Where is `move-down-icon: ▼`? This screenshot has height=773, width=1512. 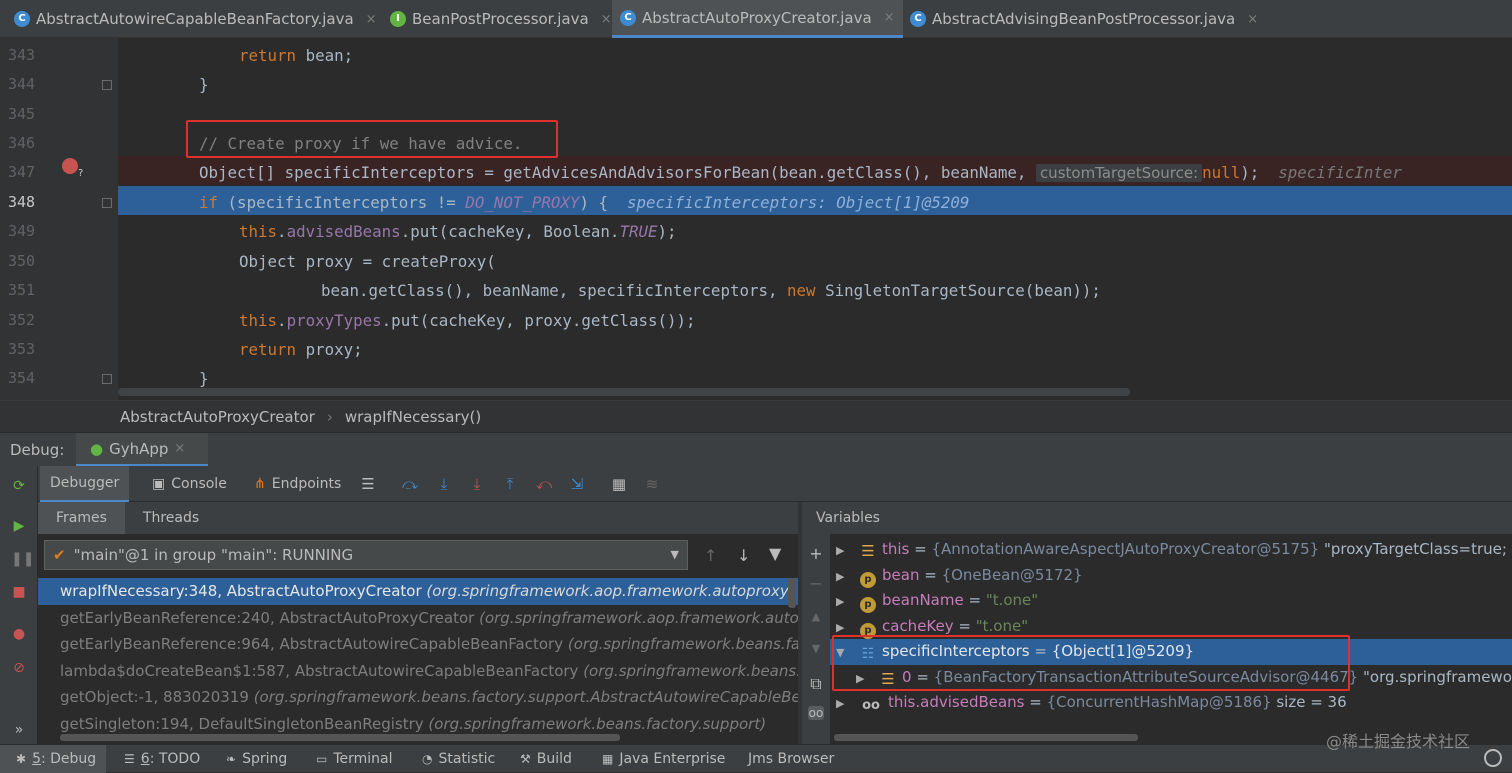
move-down-icon: ▼ is located at coordinates (816, 648).